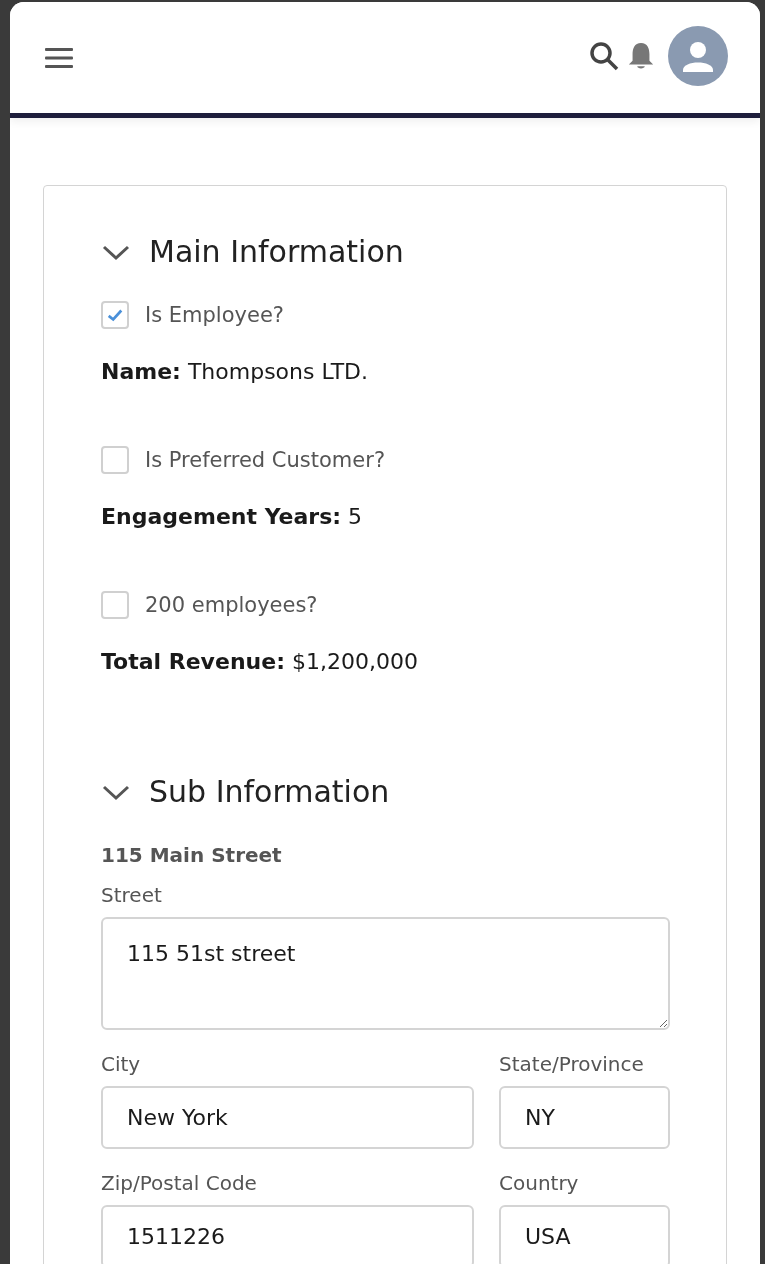 This screenshot has height=1264, width=765. I want to click on section-title: Sub Information, so click(269, 791).